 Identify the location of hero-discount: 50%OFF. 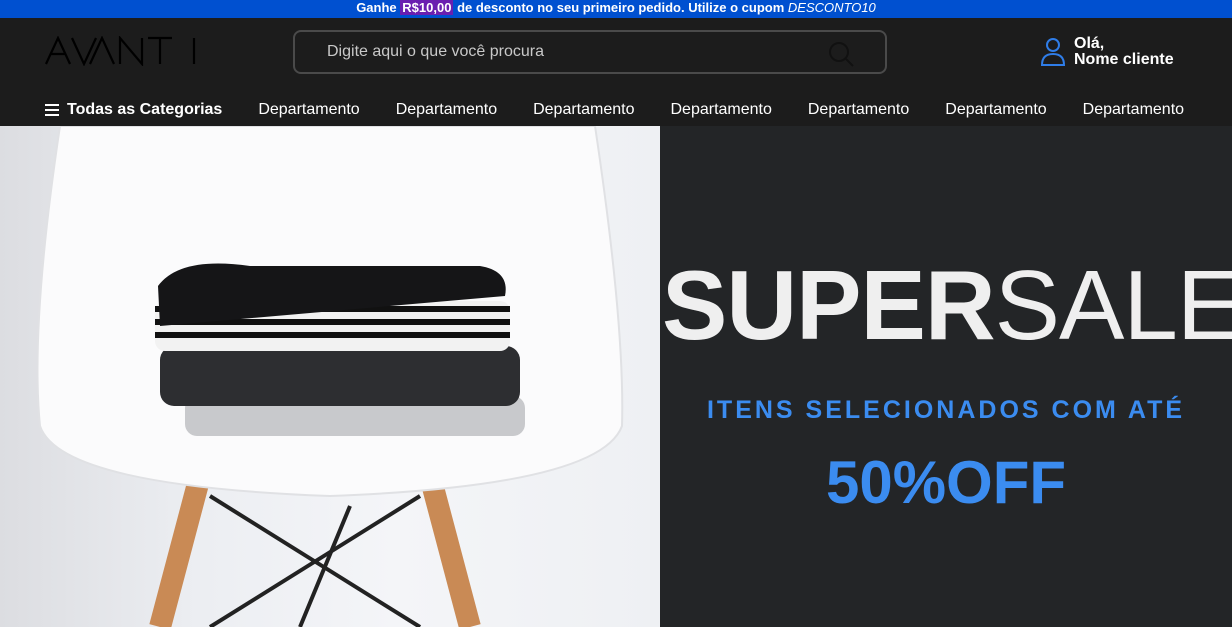
(946, 482).